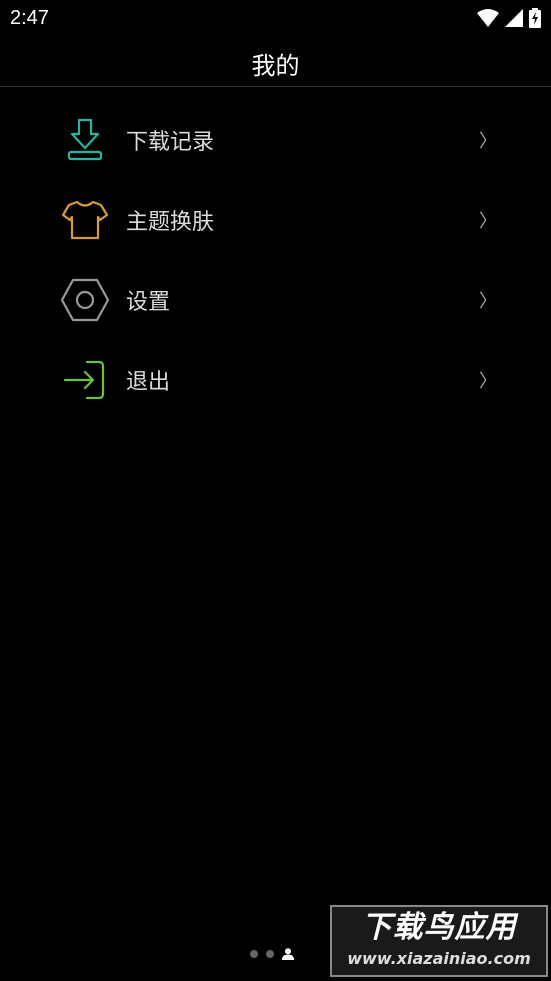 This screenshot has height=981, width=551. What do you see at coordinates (170, 222) in the screenshot?
I see `menu-item-label: 主题换肤` at bounding box center [170, 222].